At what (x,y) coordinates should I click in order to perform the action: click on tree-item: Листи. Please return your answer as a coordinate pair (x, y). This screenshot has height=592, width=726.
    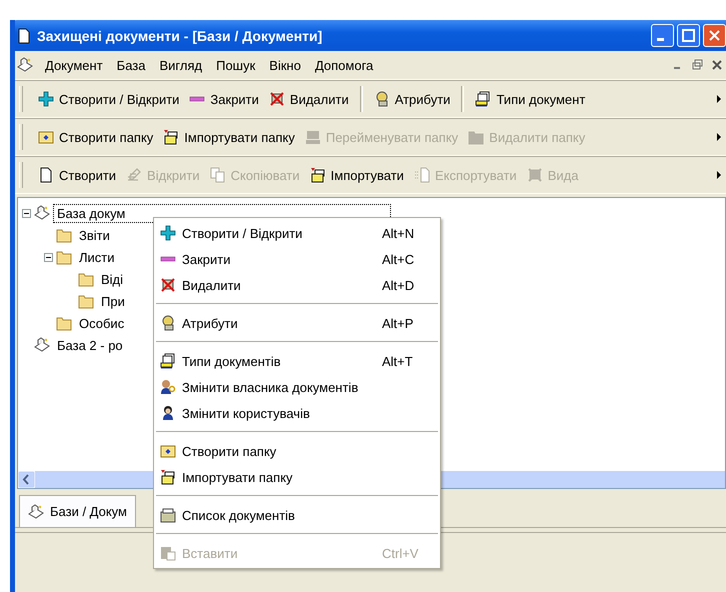
    Looking at the image, I should click on (97, 257).